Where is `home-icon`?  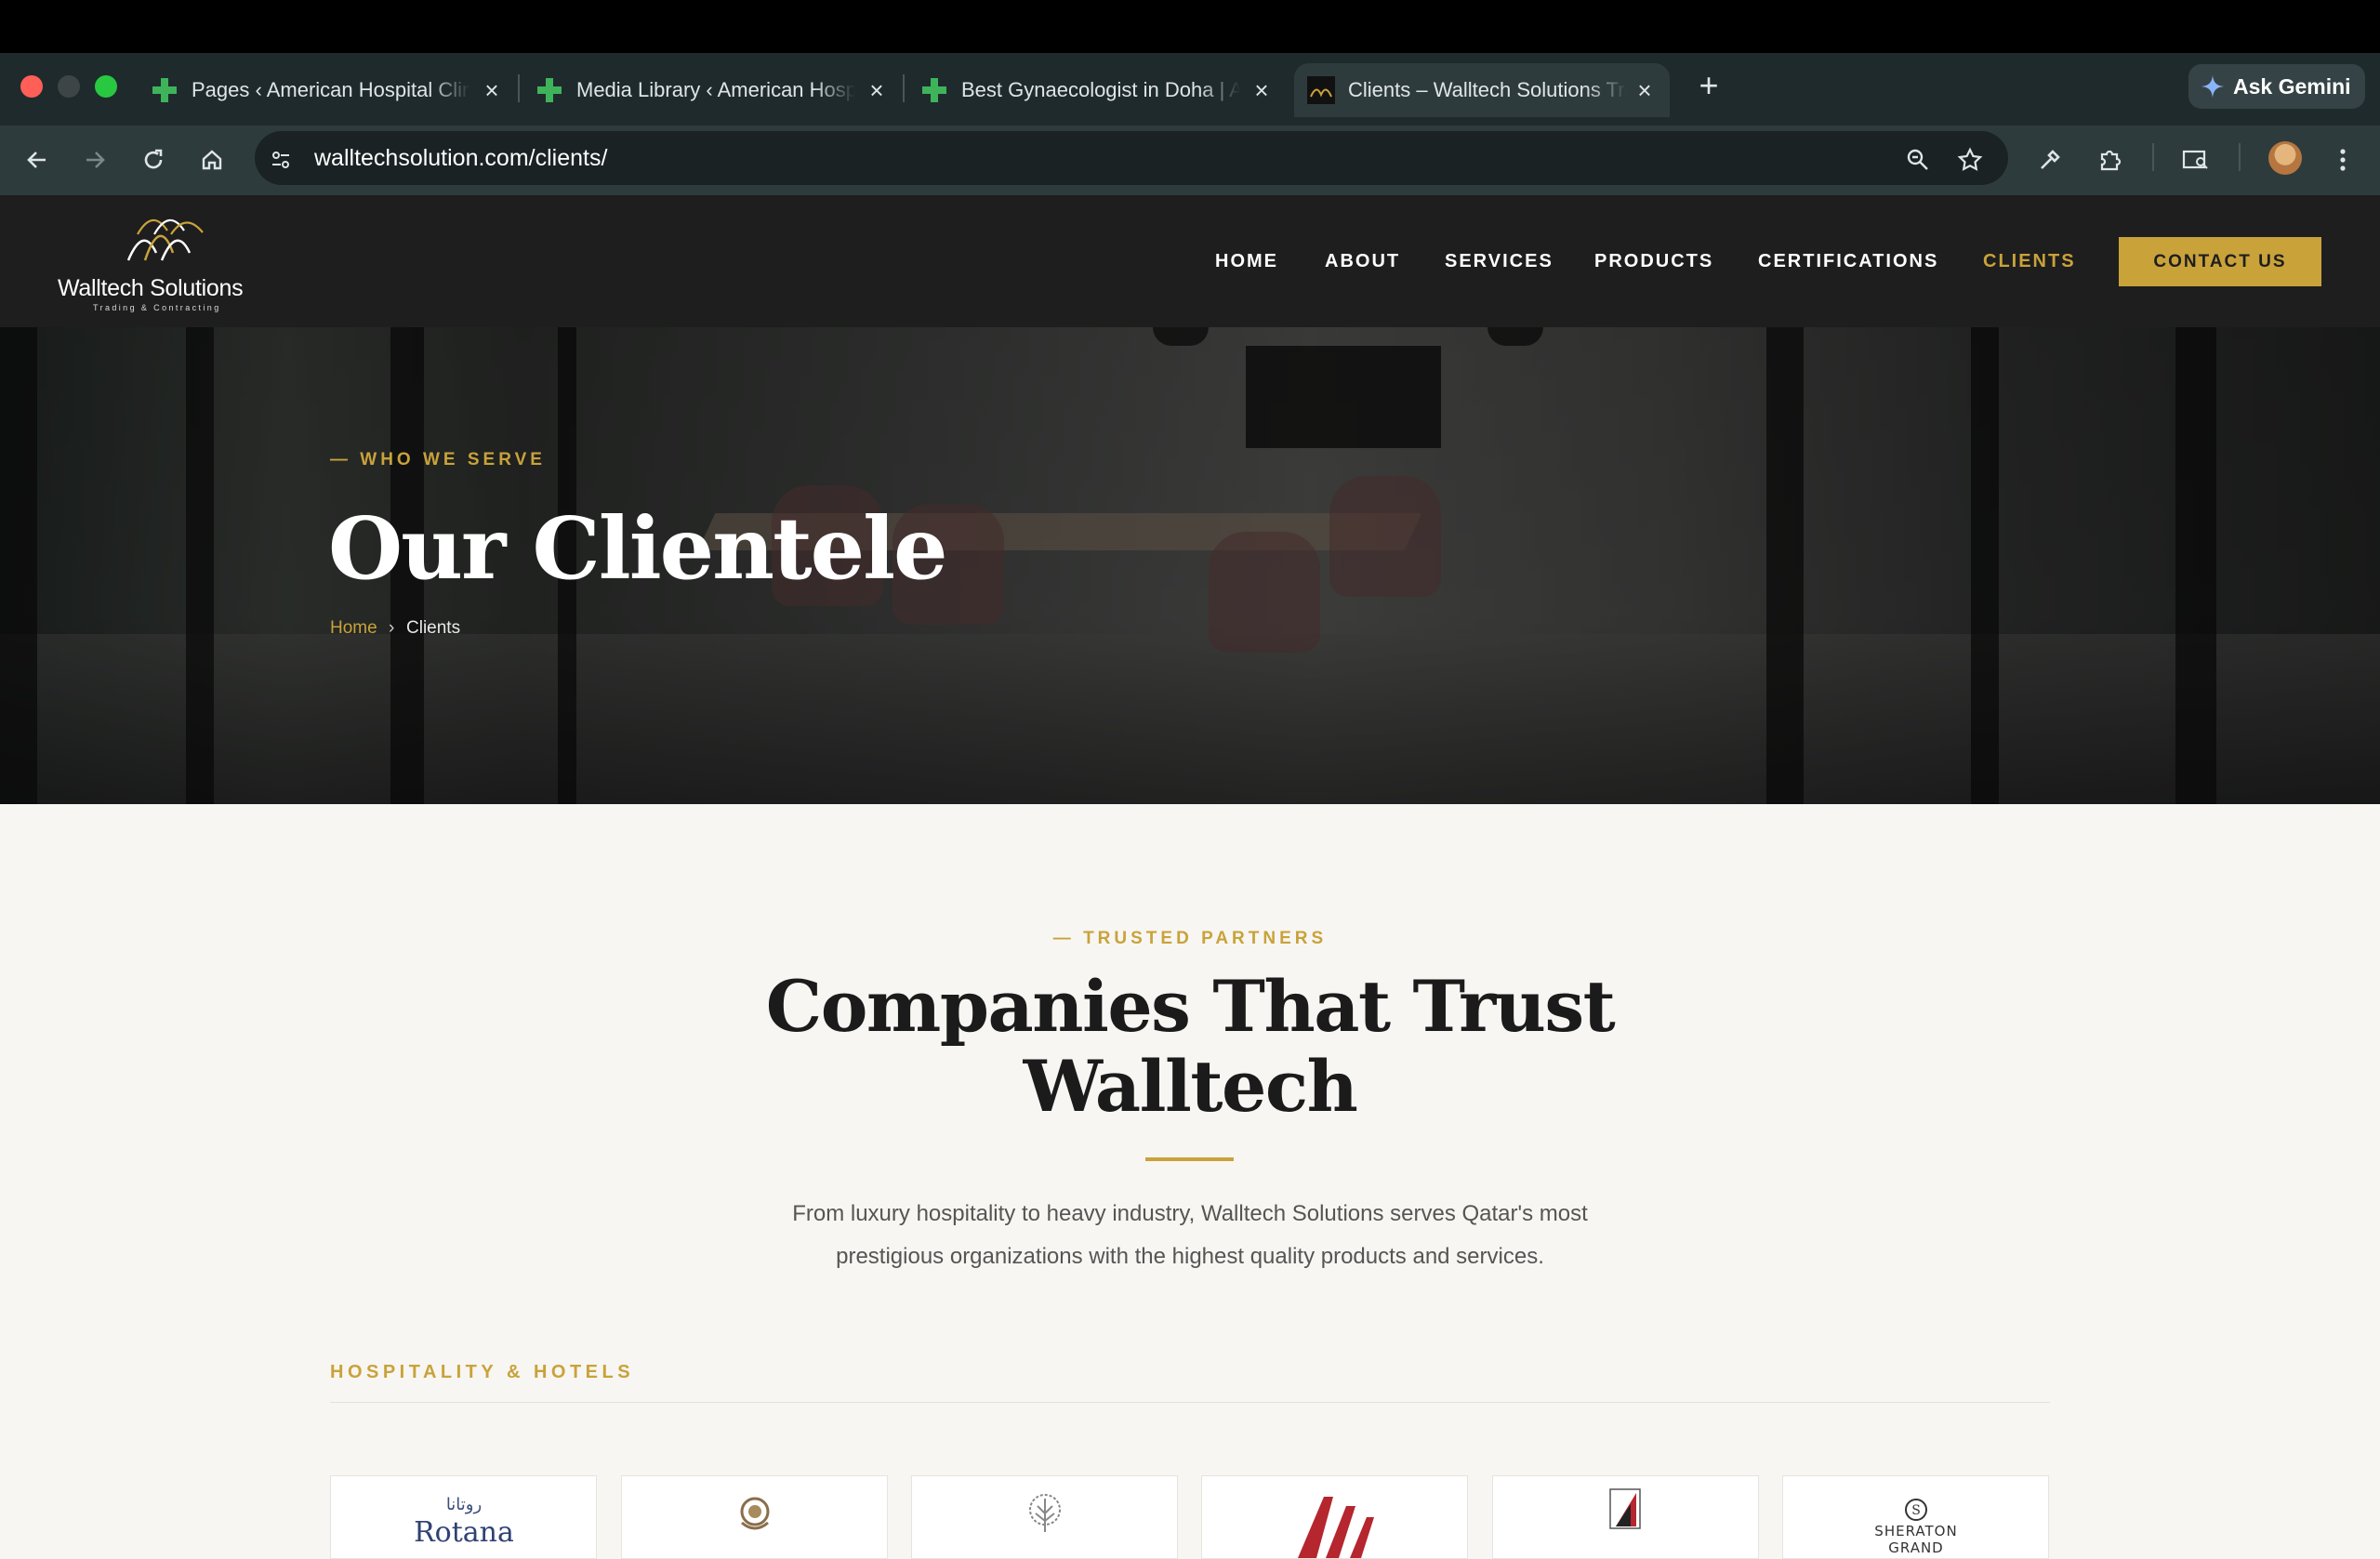
home-icon is located at coordinates (212, 159).